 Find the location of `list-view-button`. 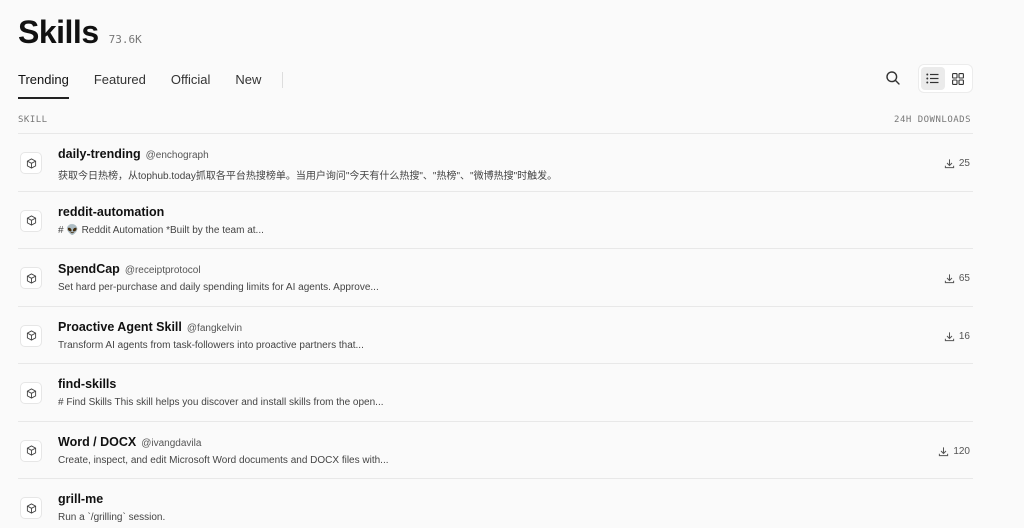

list-view-button is located at coordinates (933, 78).